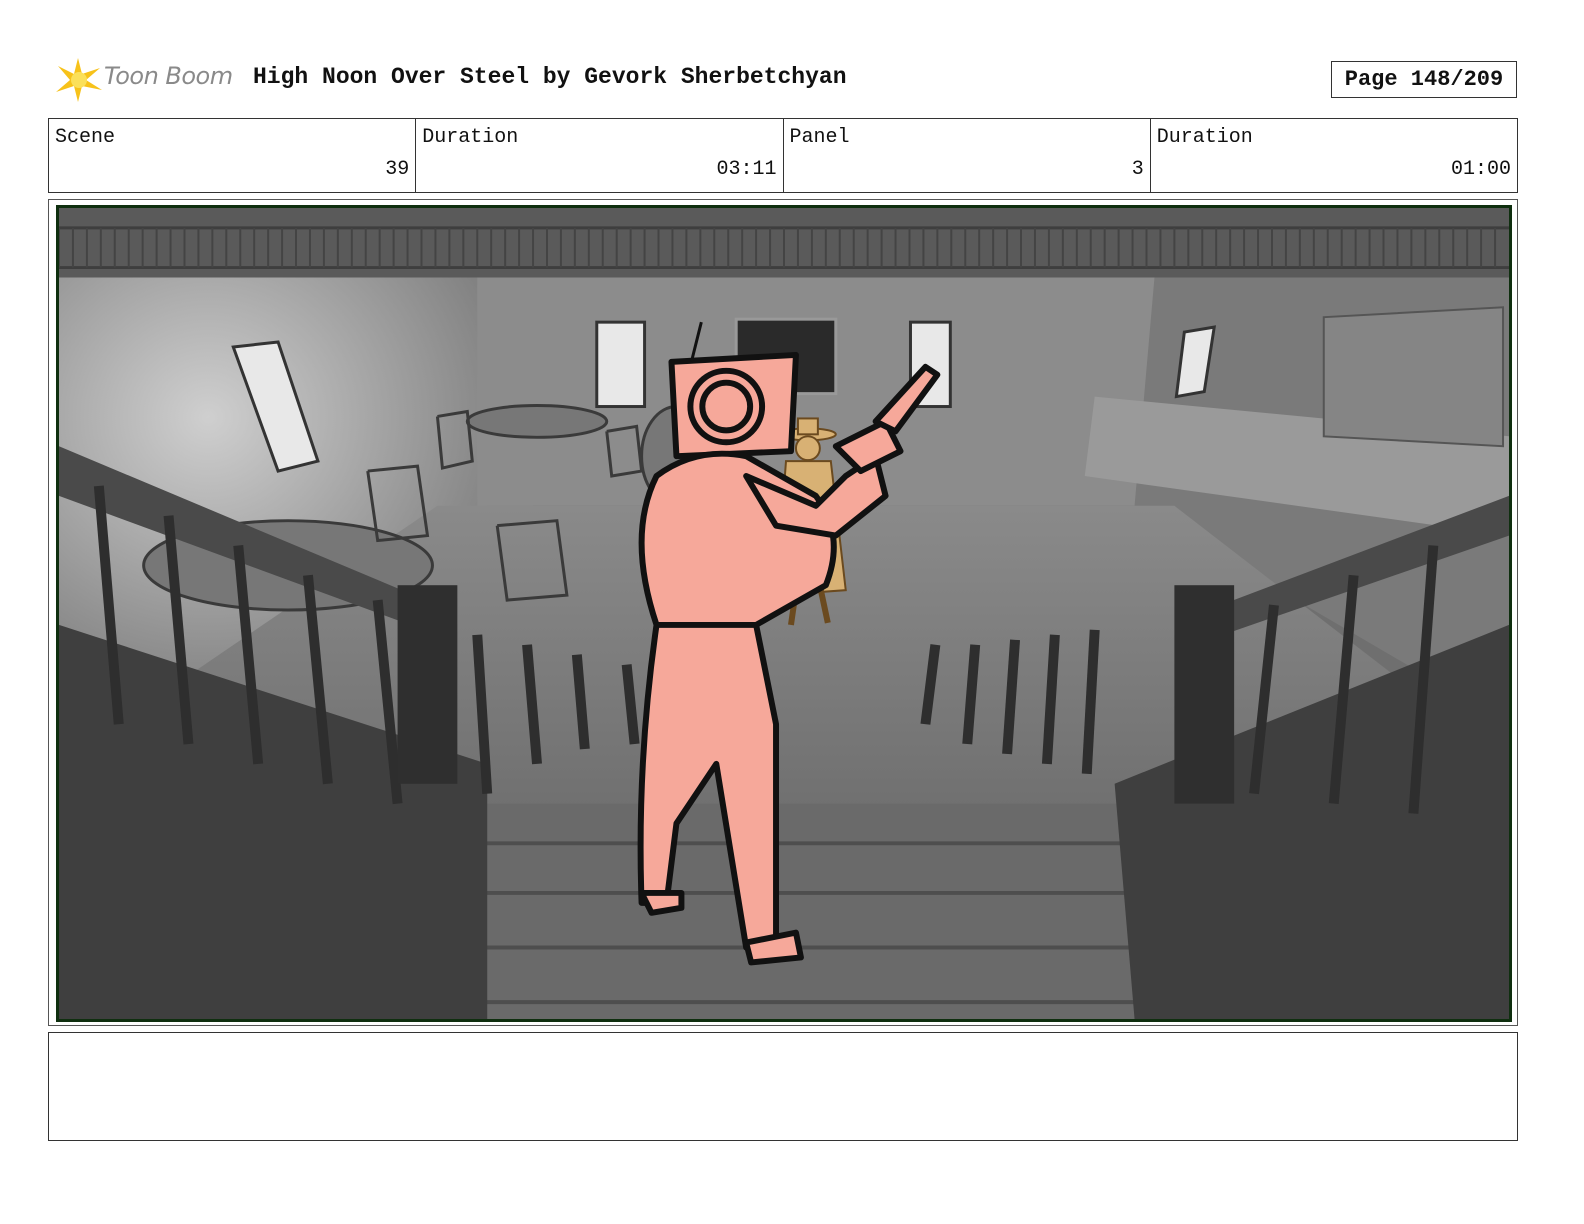  What do you see at coordinates (1424, 79) in the screenshot?
I see `page-number: Page 148/209` at bounding box center [1424, 79].